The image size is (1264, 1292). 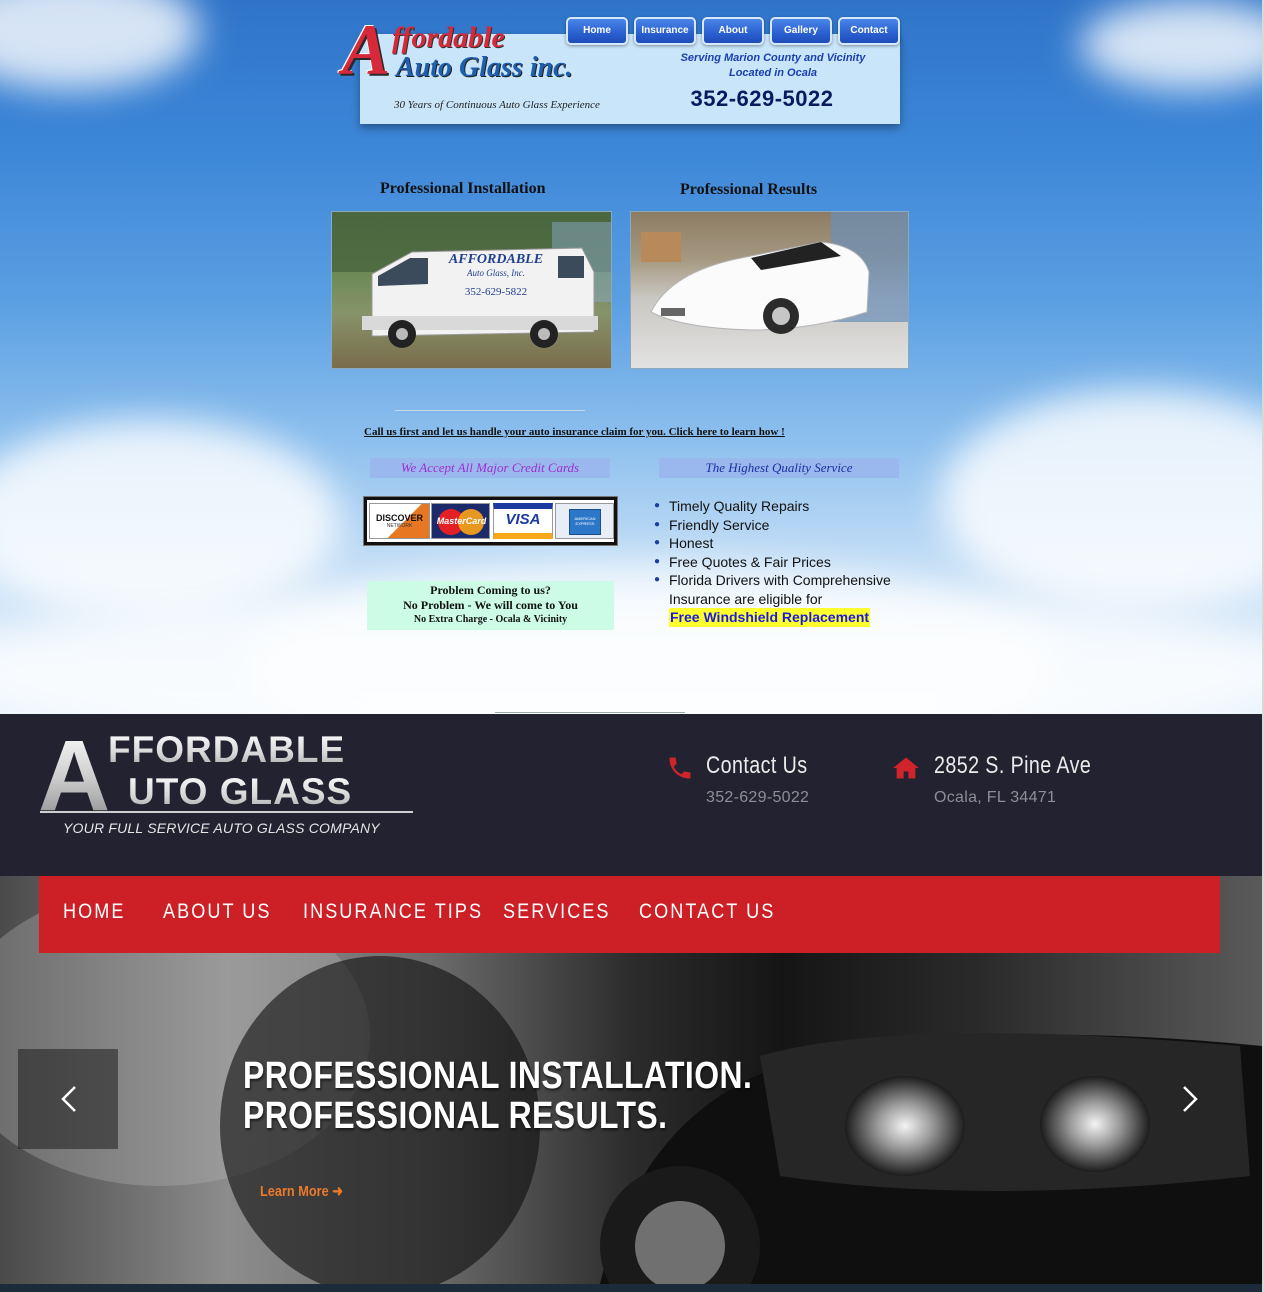 What do you see at coordinates (770, 617) in the screenshot?
I see `free-windshield-highlight: Free Windshield Replacement` at bounding box center [770, 617].